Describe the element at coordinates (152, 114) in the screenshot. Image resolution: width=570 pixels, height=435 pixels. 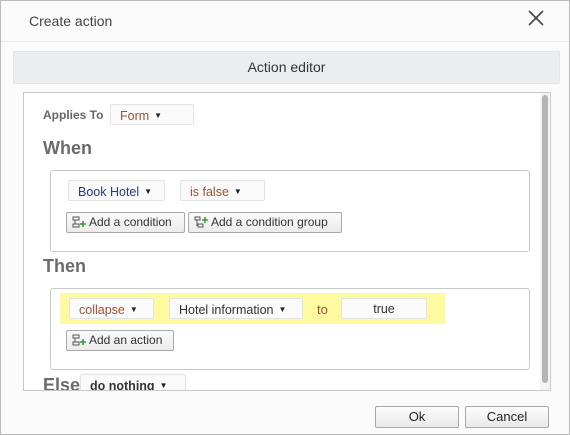
I see `applies-to-dropdown: Form ▼` at that location.